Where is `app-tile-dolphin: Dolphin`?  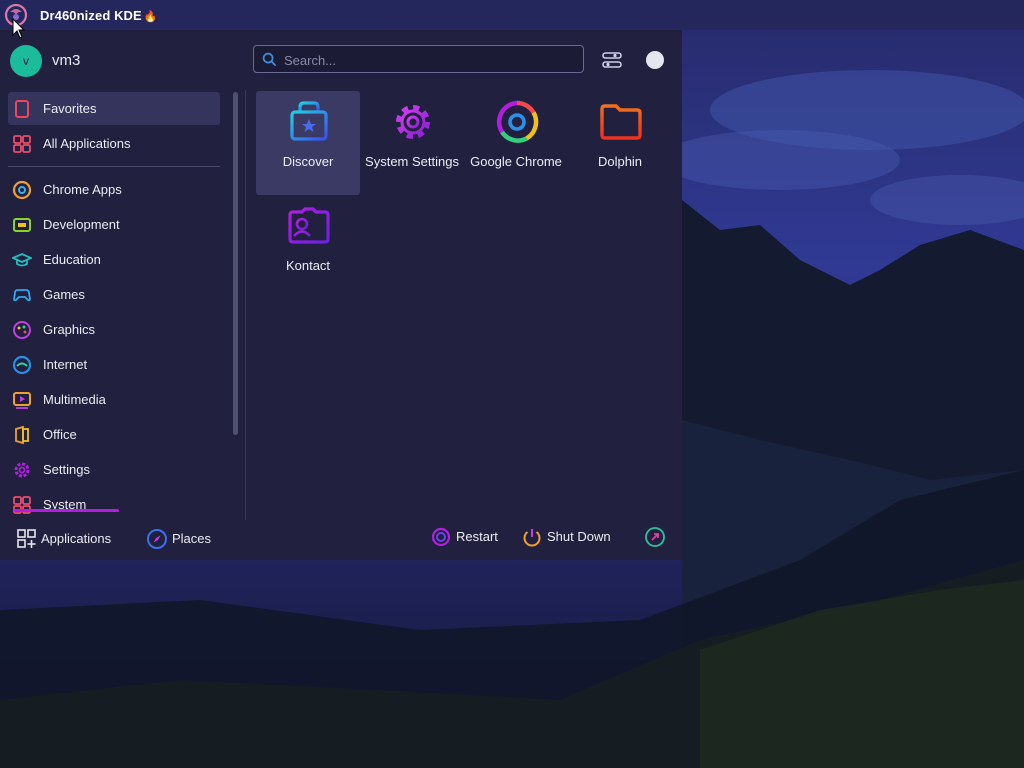 app-tile-dolphin: Dolphin is located at coordinates (620, 143).